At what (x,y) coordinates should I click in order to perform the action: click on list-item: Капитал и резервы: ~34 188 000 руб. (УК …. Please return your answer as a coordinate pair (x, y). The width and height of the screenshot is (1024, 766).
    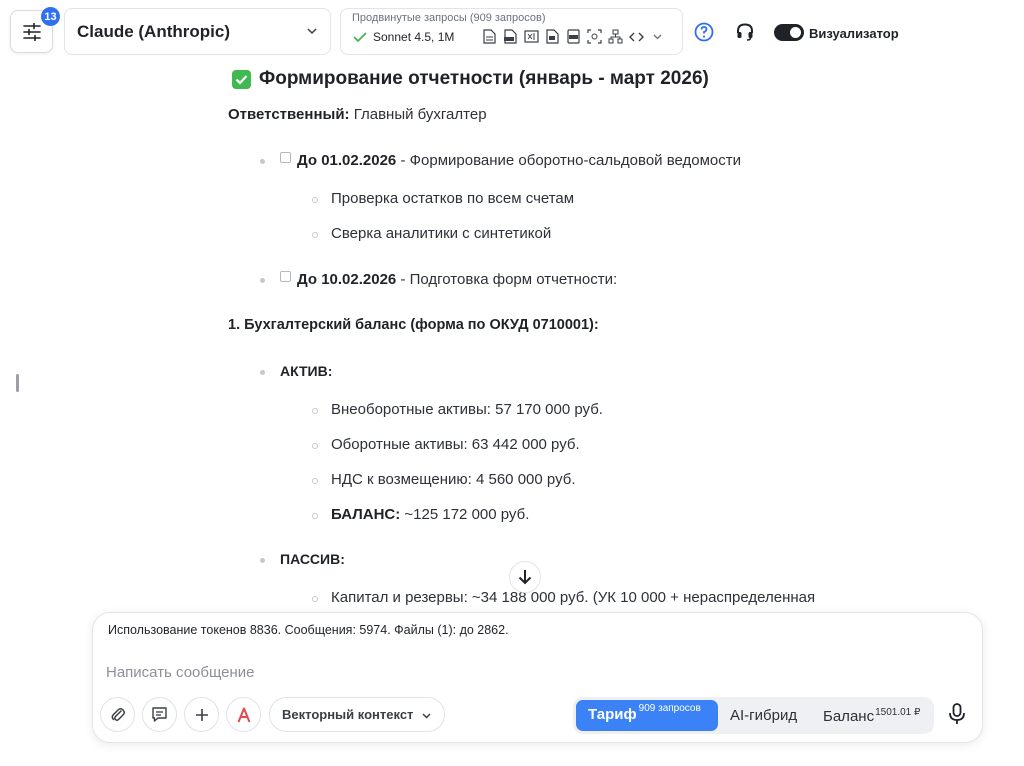
    Looking at the image, I should click on (573, 597).